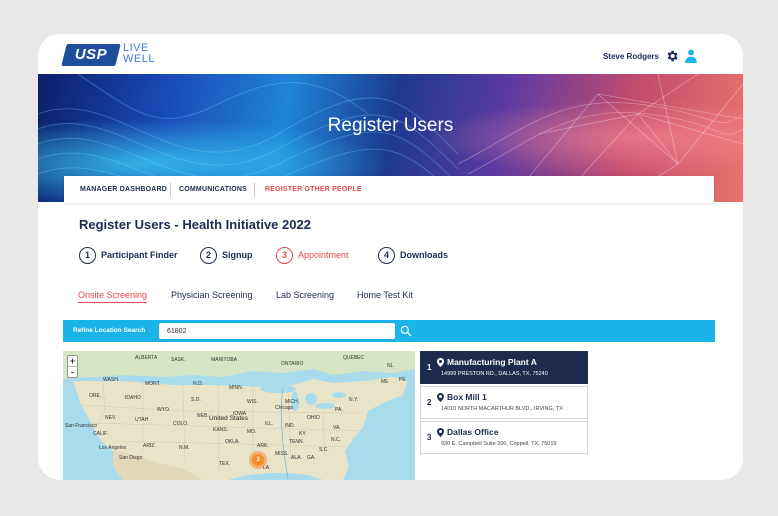 The image size is (778, 516). Describe the element at coordinates (354, 400) in the screenshot. I see `map-label: N.Y.` at that location.